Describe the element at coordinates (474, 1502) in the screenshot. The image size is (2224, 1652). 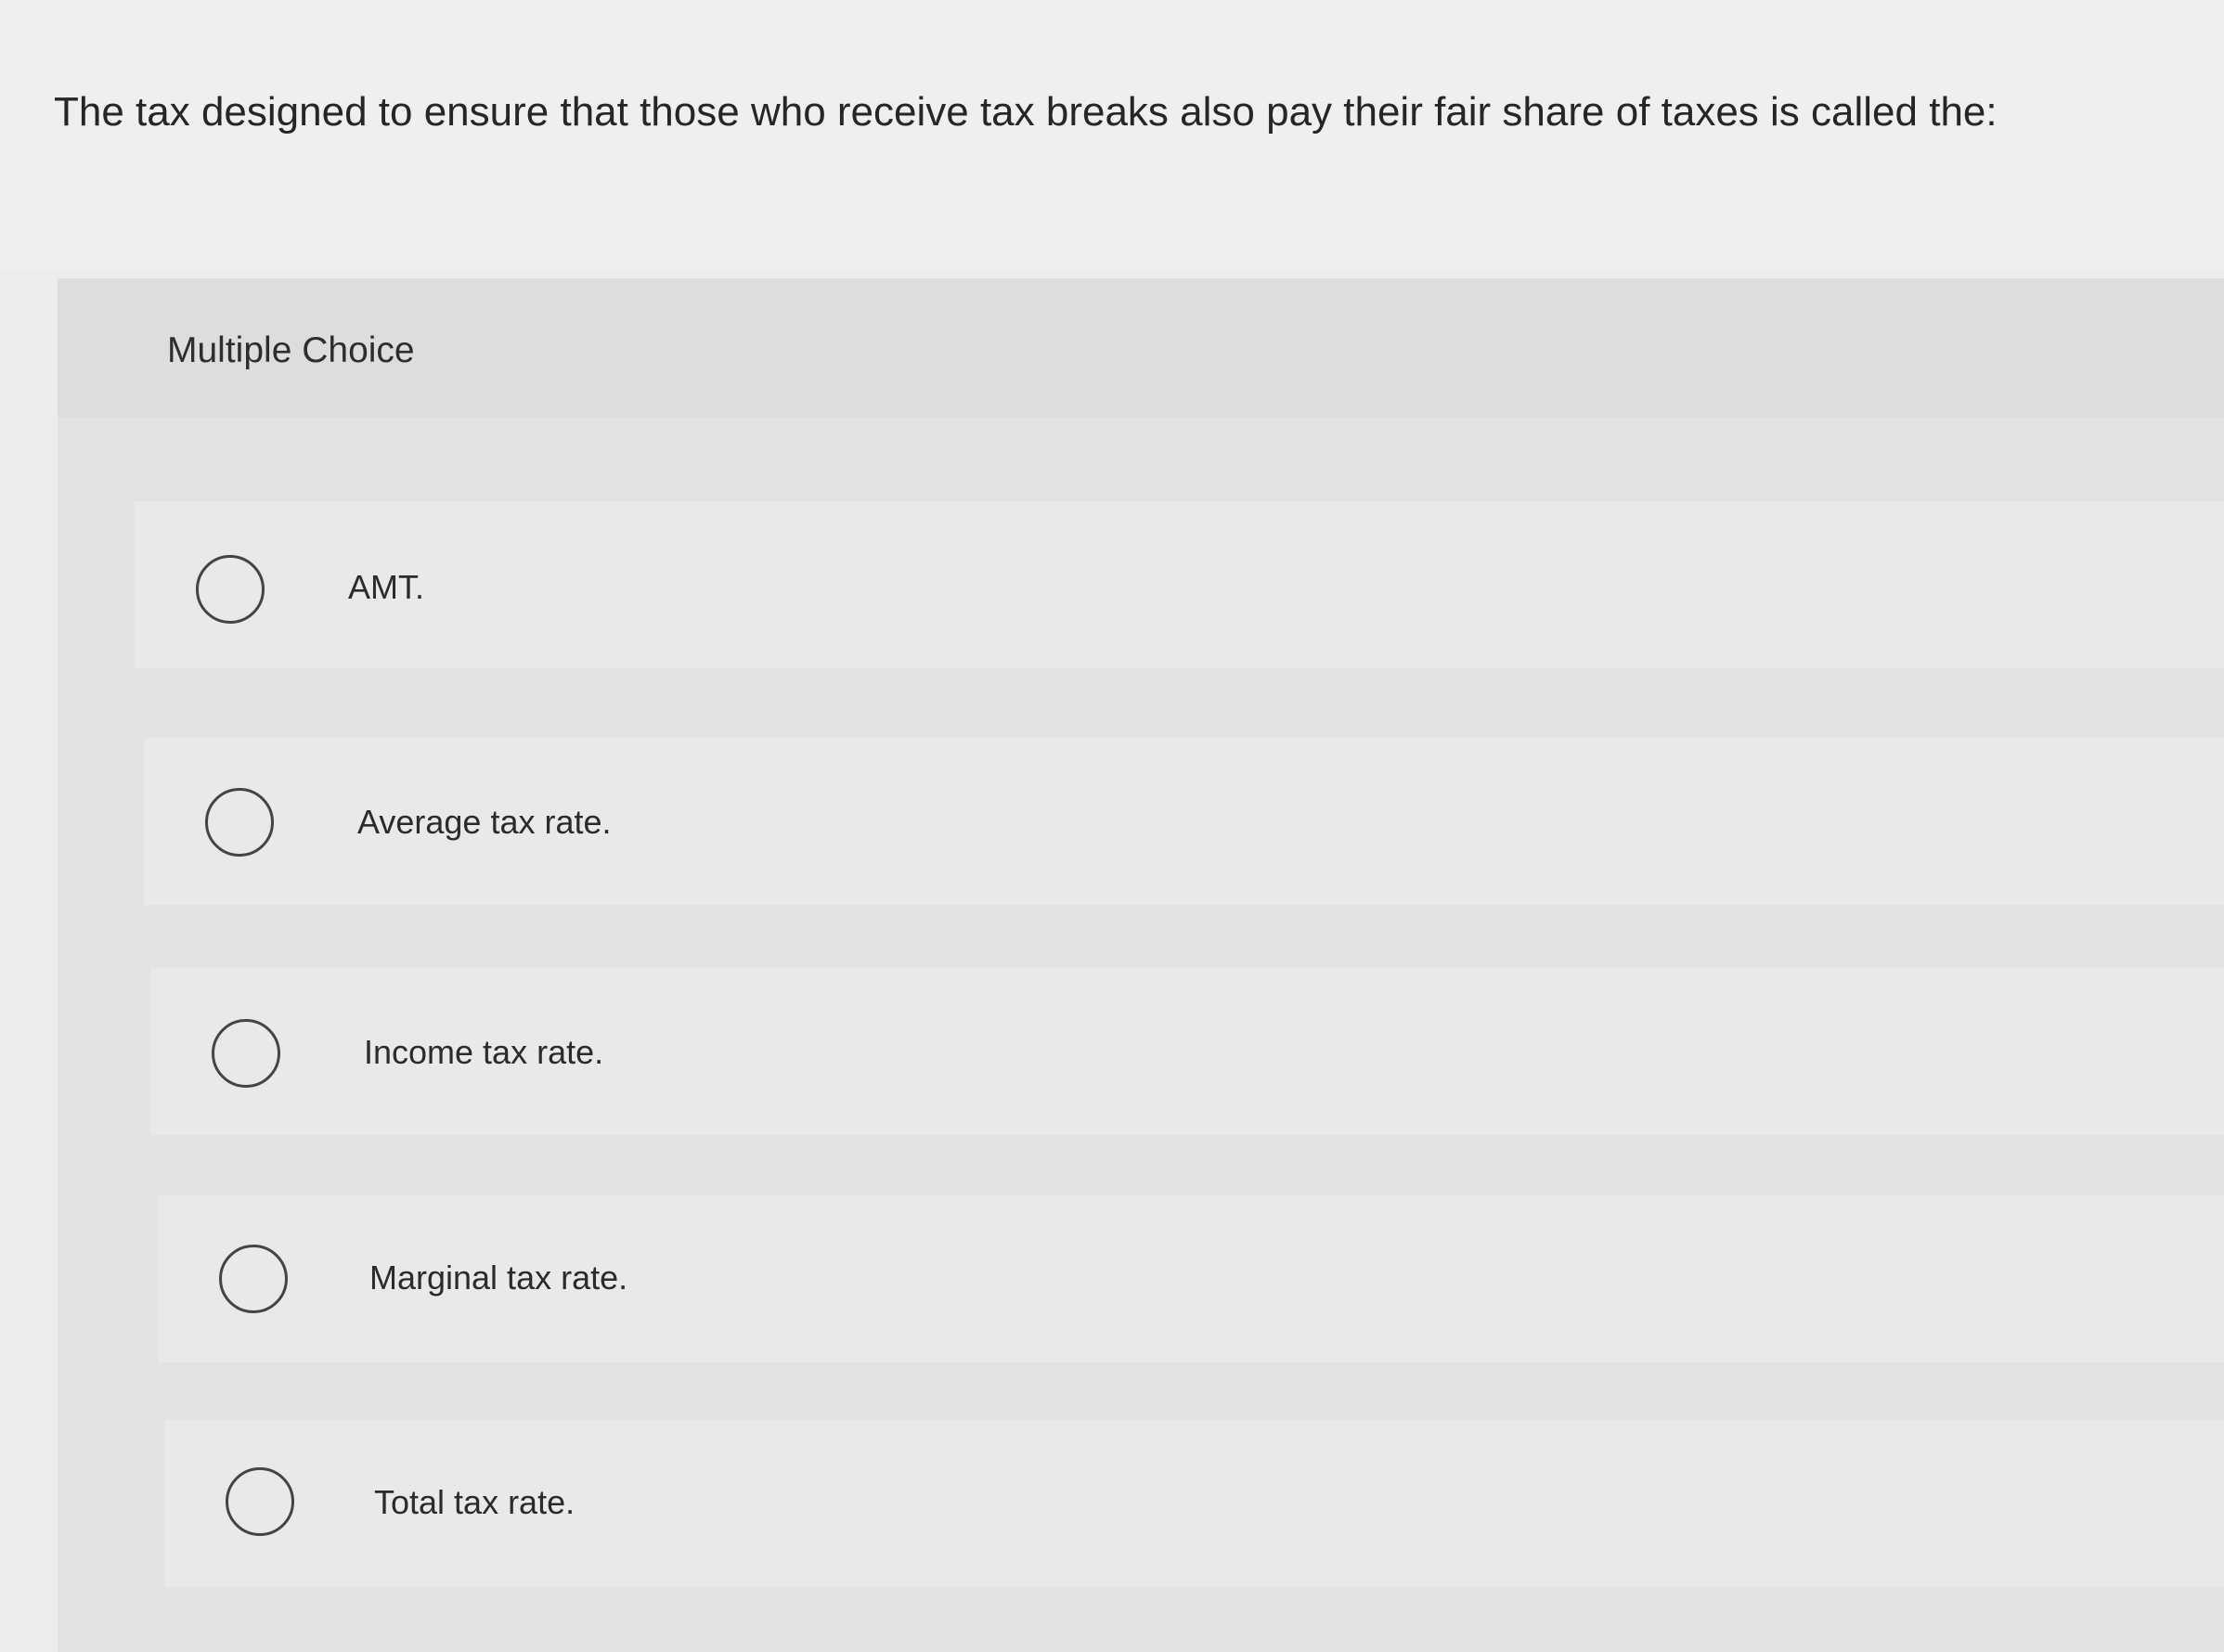
I see `choice-label: Total tax rate.` at that location.